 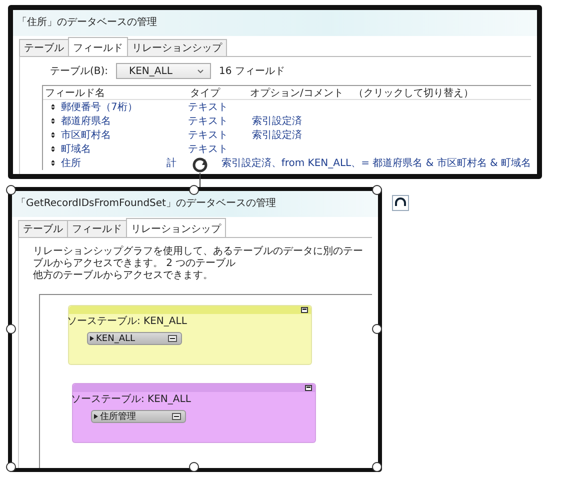 What do you see at coordinates (195, 204) in the screenshot?
I see `window-title: 「GetRecordIDsFromFoundSet」のデータベースの管理` at bounding box center [195, 204].